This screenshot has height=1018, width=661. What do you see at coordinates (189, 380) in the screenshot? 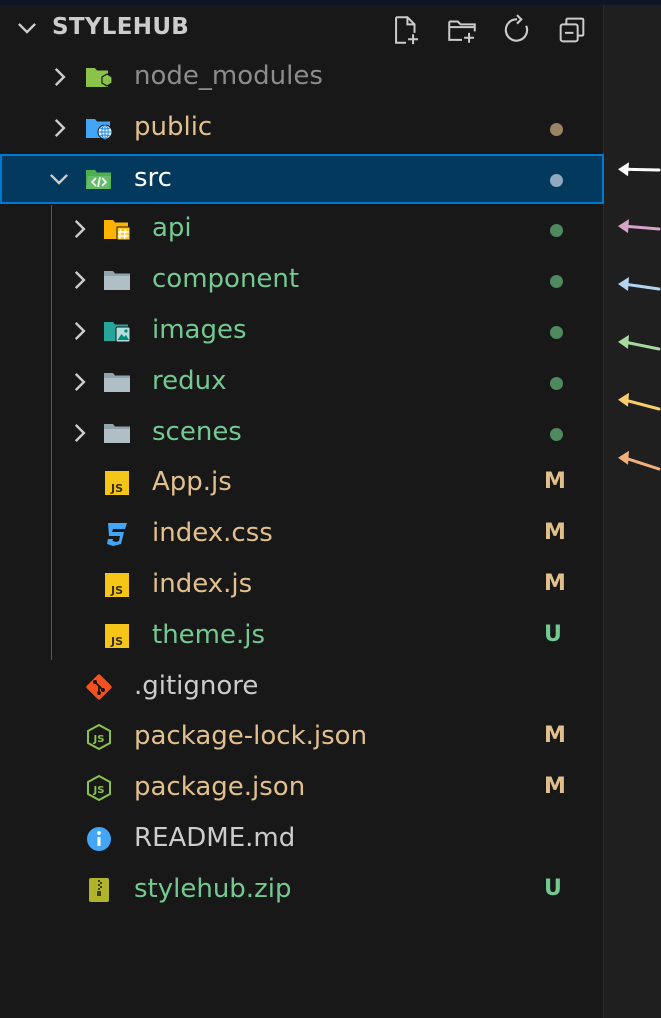
I see `tree-item-label: redux` at bounding box center [189, 380].